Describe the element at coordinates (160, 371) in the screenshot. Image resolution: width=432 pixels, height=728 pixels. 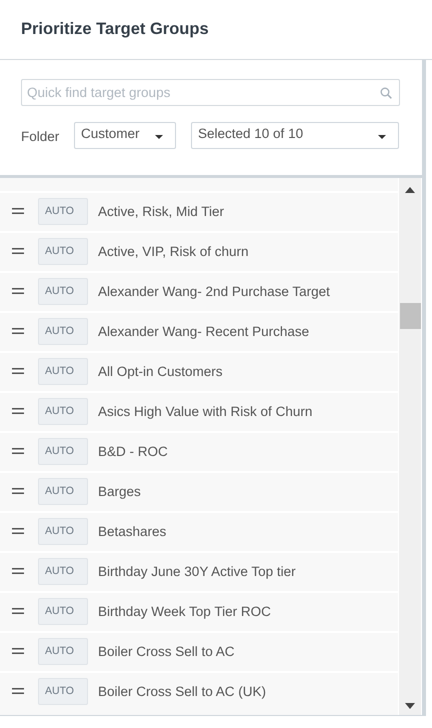
I see `group-name: All Opt-in Customers` at that location.